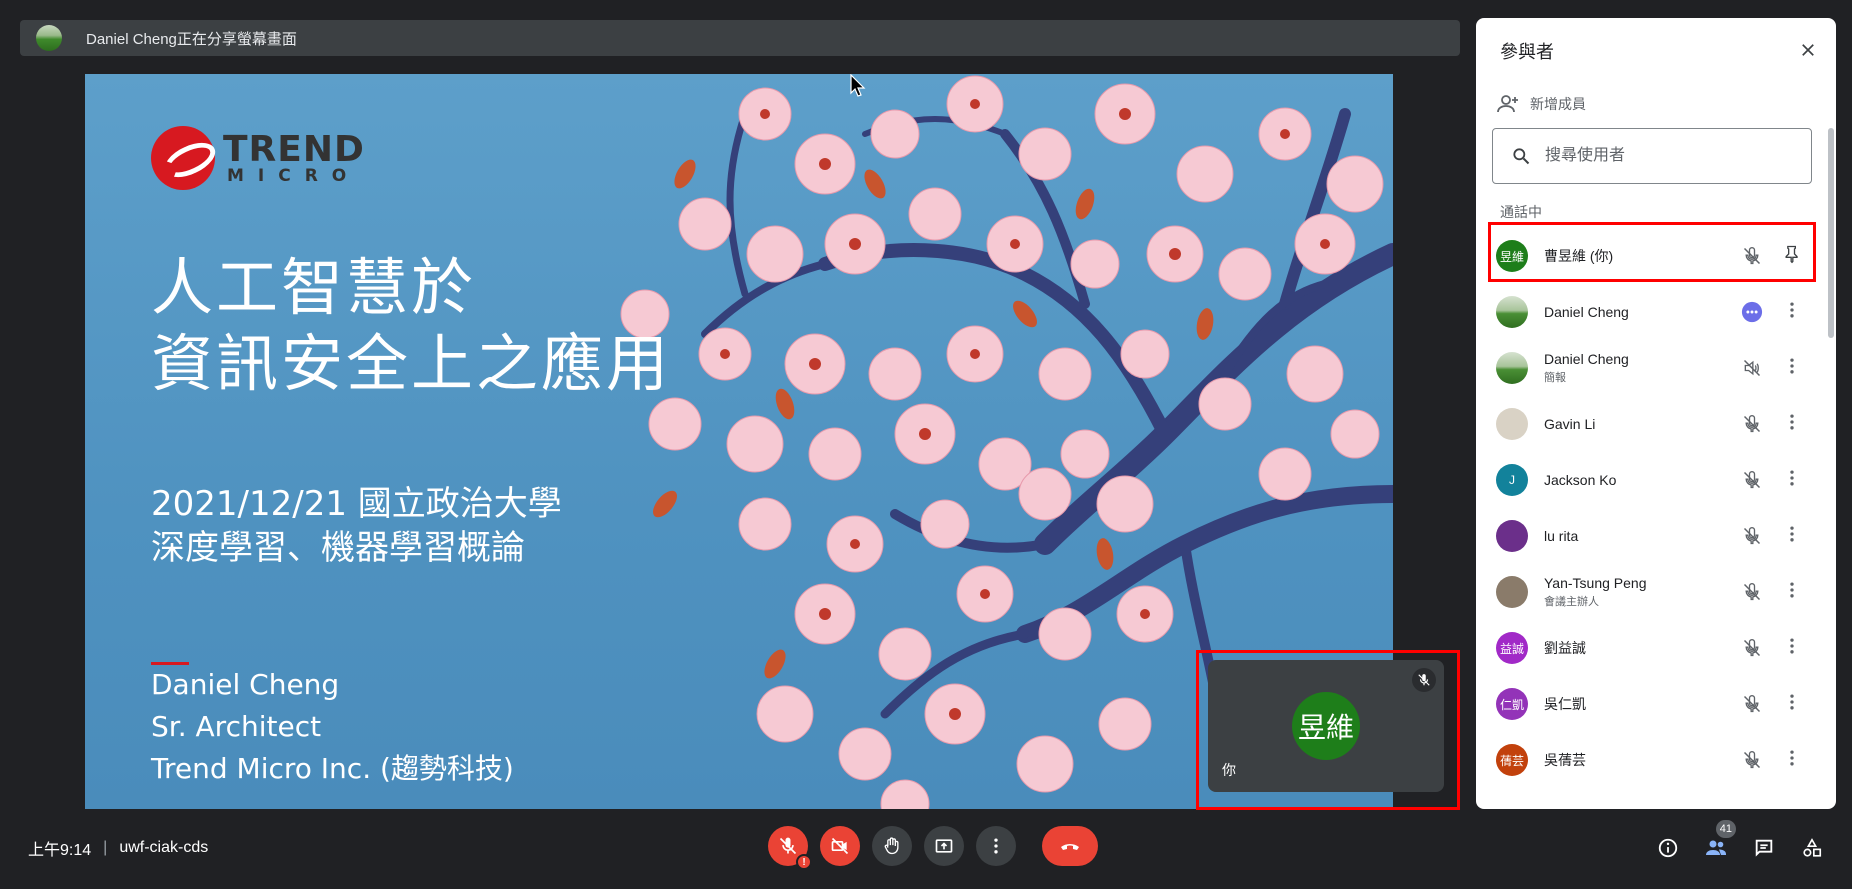  Describe the element at coordinates (1521, 212) in the screenshot. I see `section-label-in-call: 通話中` at that location.